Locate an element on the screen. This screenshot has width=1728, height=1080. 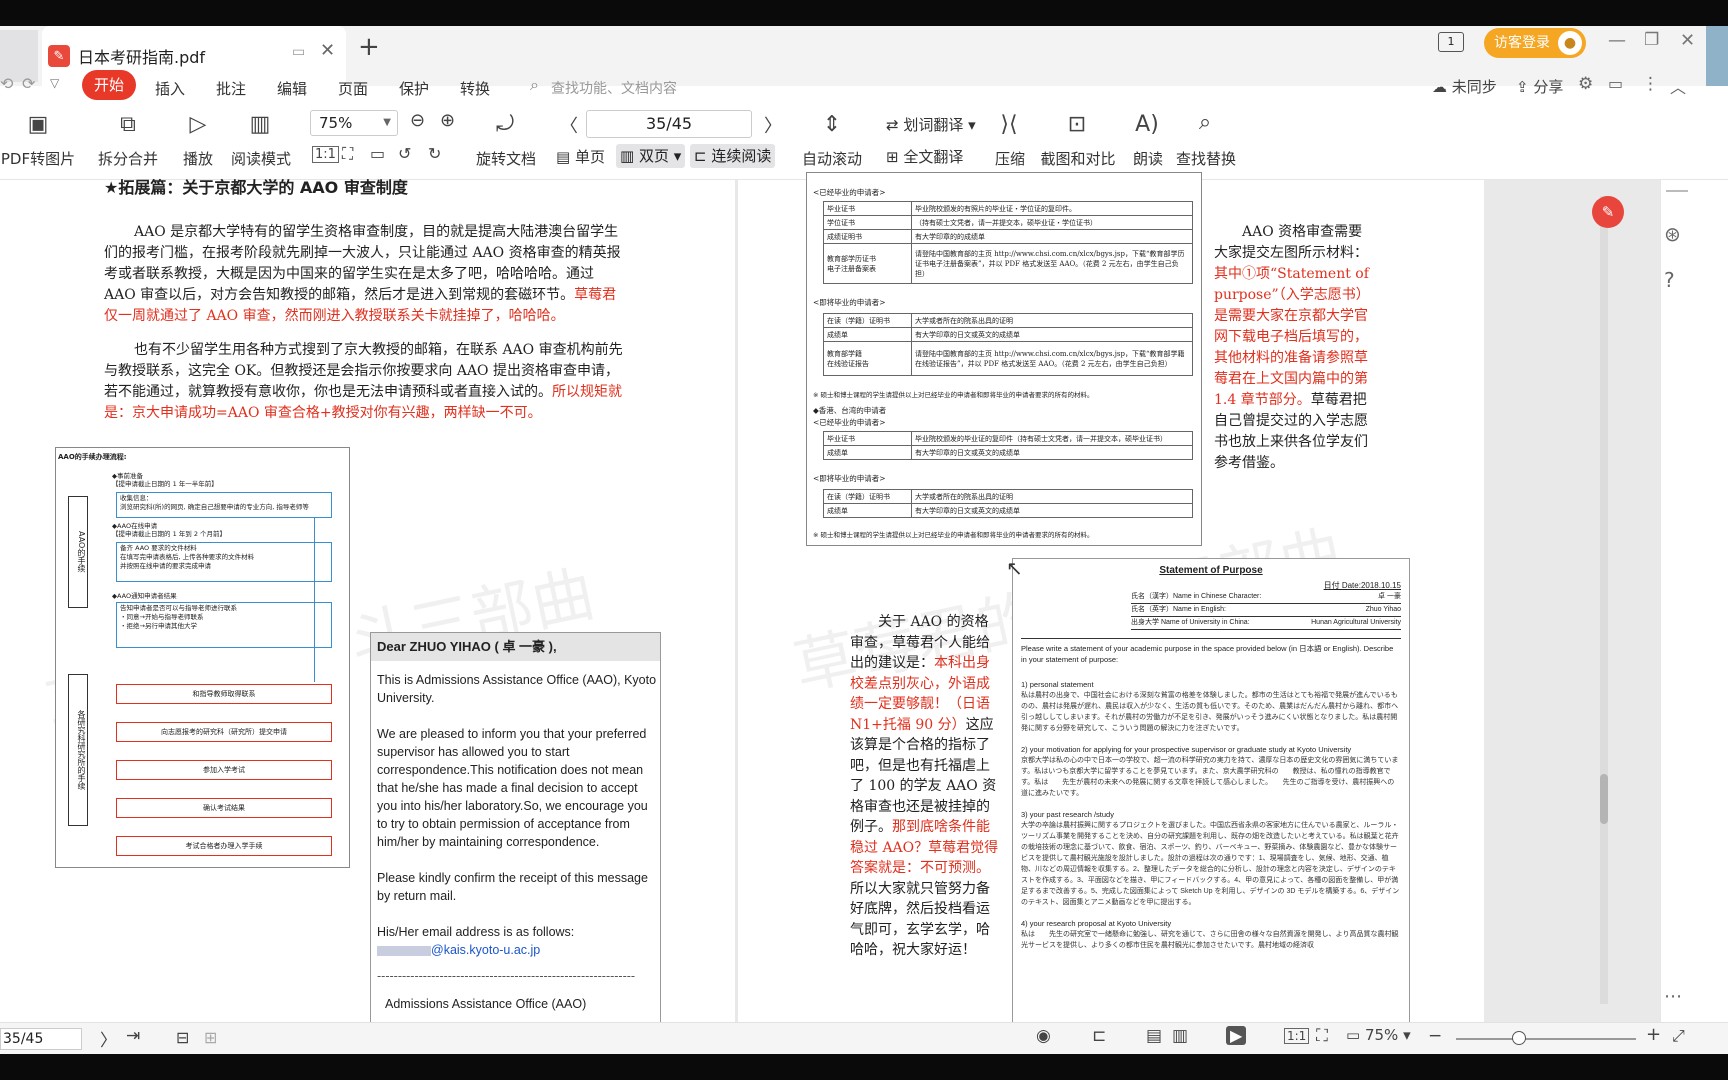
collapse-ribbon-icon: ︿ is located at coordinates (1678, 86).